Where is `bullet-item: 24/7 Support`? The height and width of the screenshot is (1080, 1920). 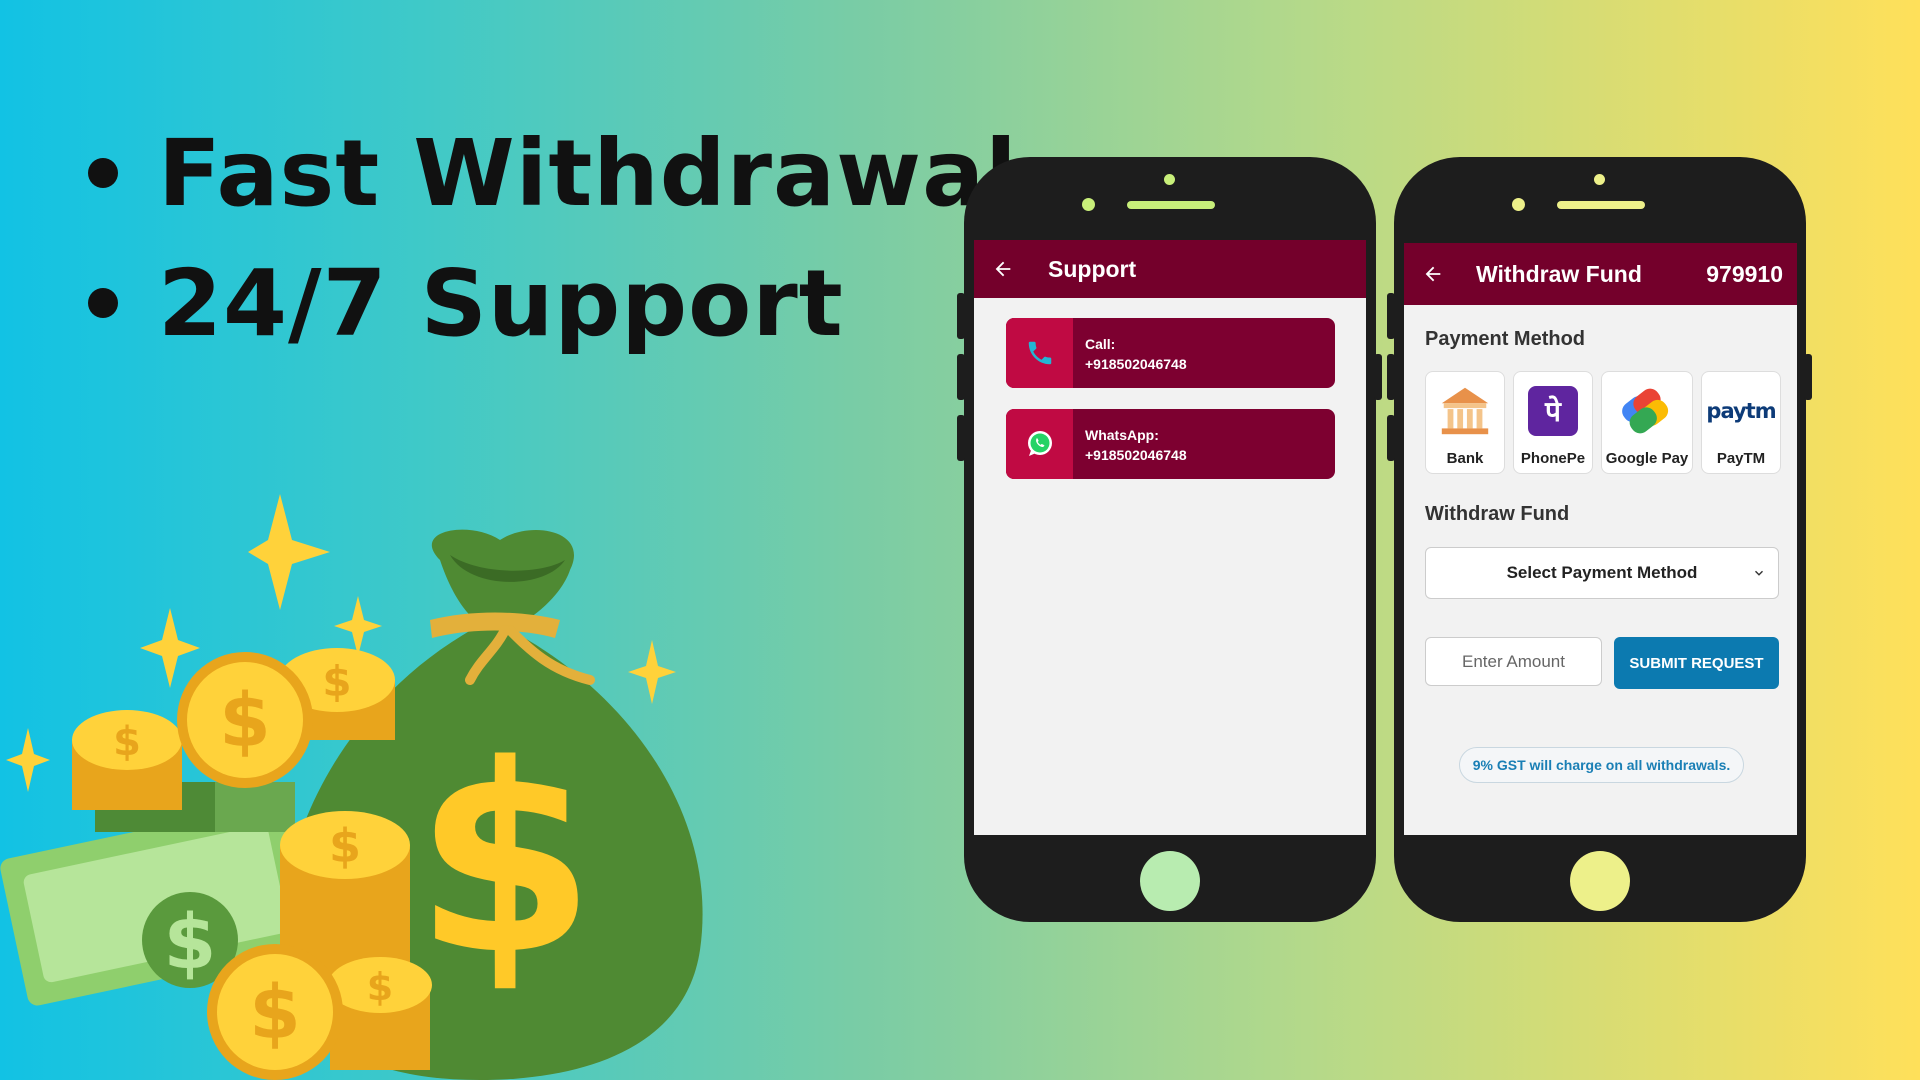 bullet-item: 24/7 Support is located at coordinates (553, 303).